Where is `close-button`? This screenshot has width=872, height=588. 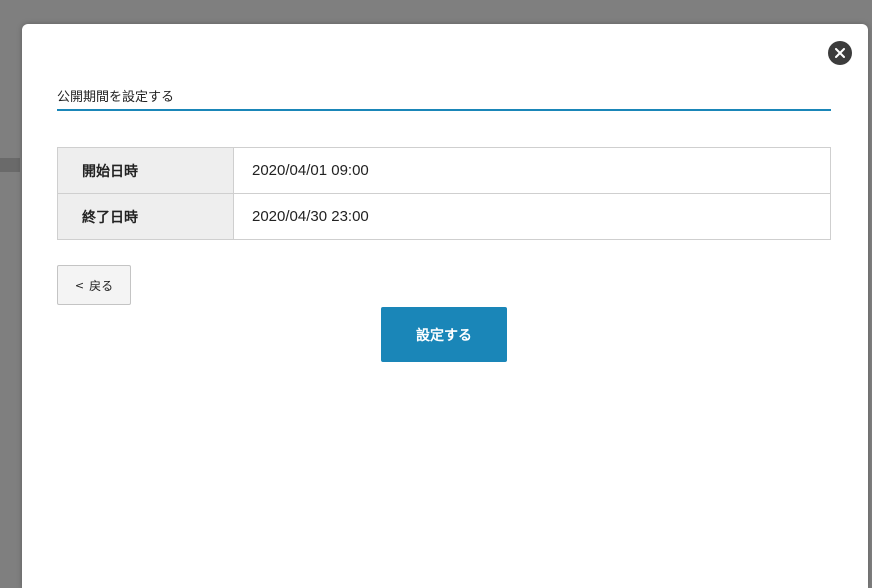 close-button is located at coordinates (840, 53).